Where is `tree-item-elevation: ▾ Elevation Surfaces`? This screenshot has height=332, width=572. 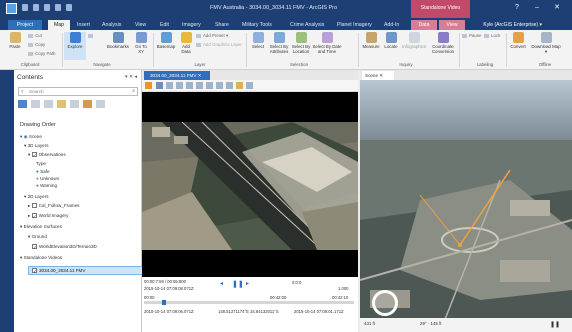
tree-item-elevation: ▾ Elevation Surfaces is located at coordinates (41, 227).